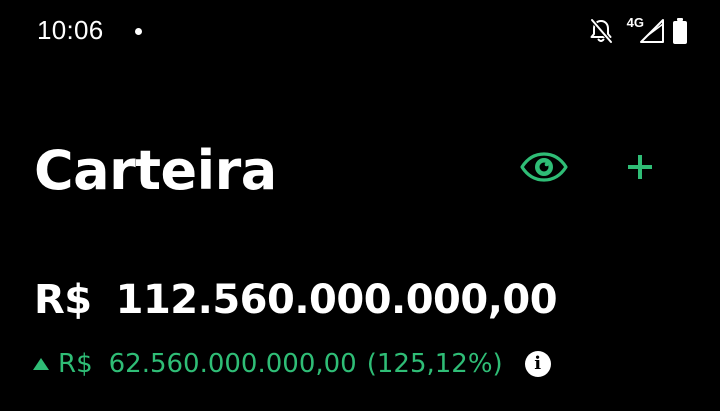 The height and width of the screenshot is (411, 720). What do you see at coordinates (232, 364) in the screenshot?
I see `change-amount: 62.560.000.000,00` at bounding box center [232, 364].